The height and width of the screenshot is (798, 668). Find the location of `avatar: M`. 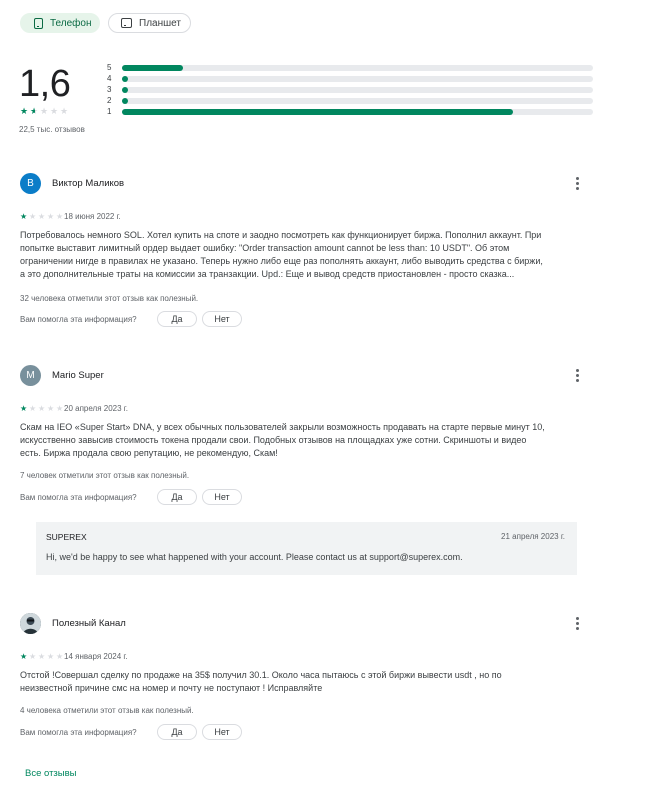

avatar: M is located at coordinates (30, 375).